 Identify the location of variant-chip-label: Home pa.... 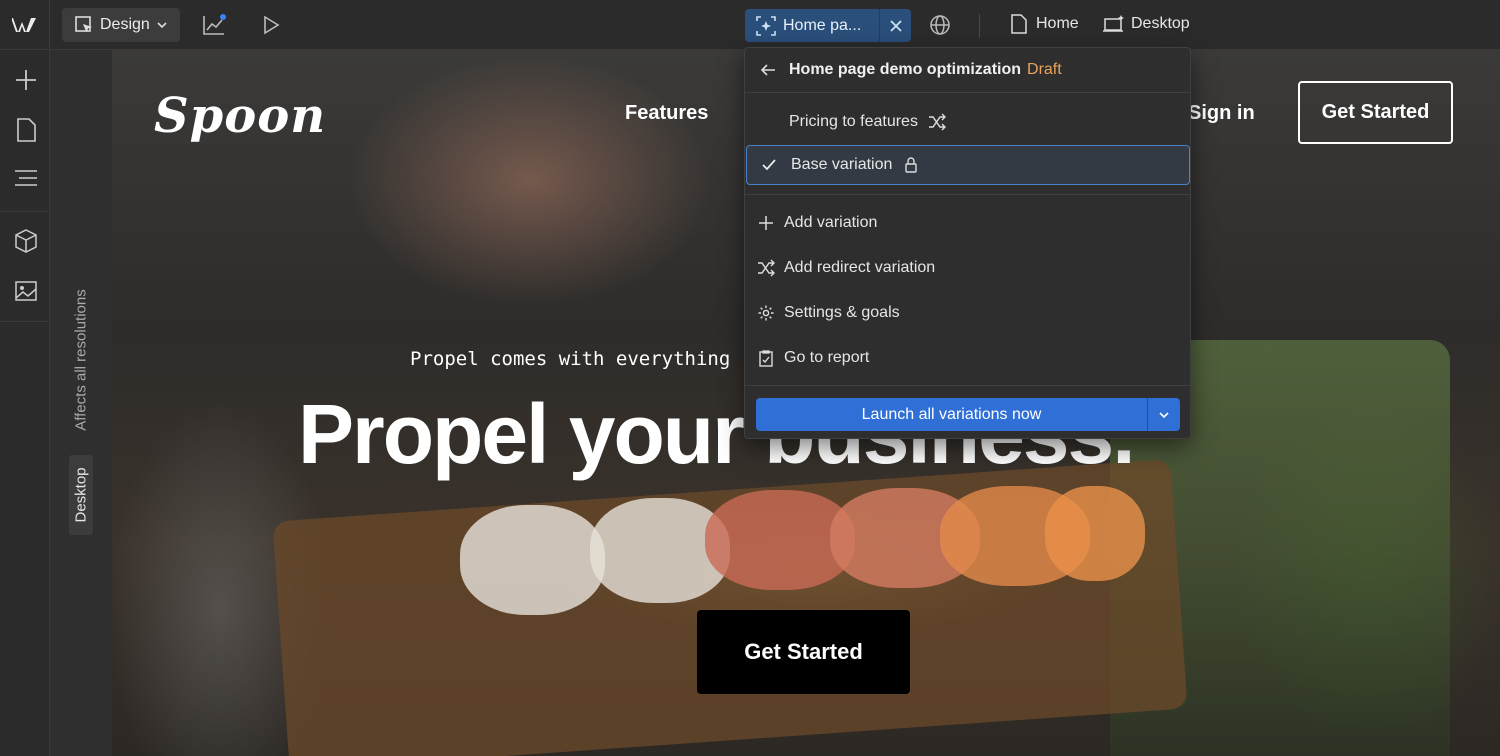
(822, 25).